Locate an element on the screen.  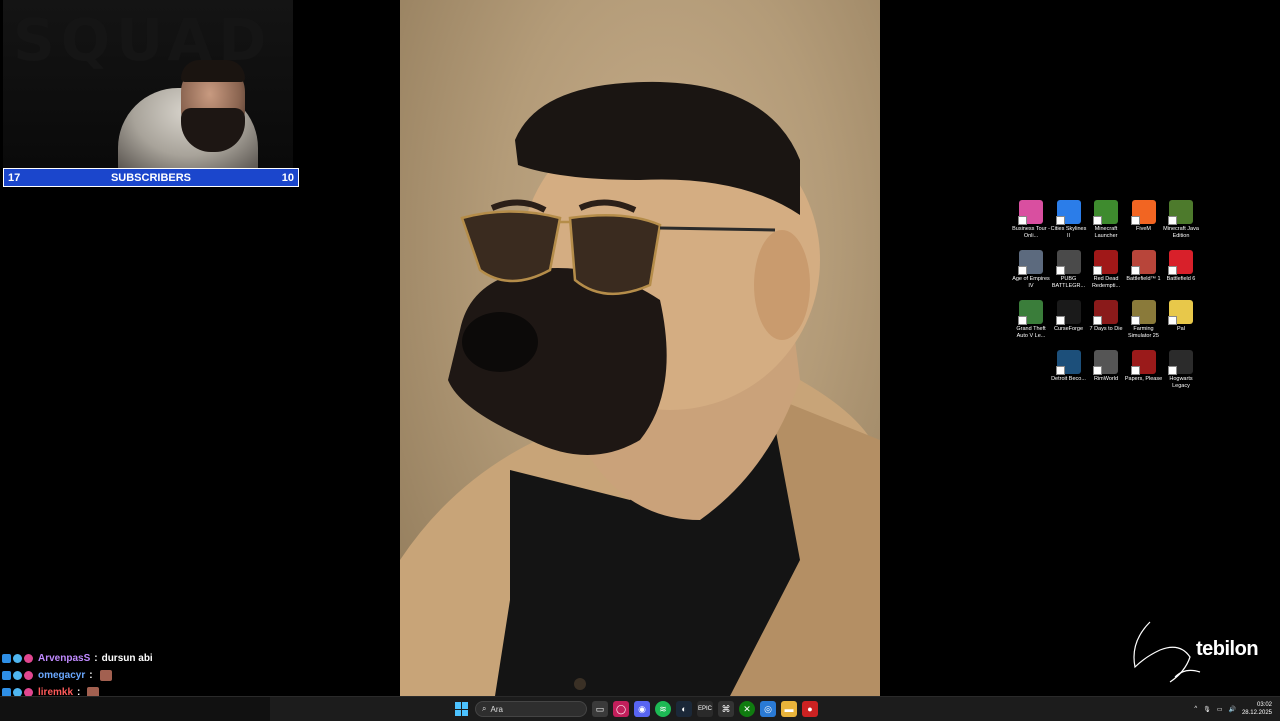
chat-username: omegacyr is located at coordinates (61, 675).